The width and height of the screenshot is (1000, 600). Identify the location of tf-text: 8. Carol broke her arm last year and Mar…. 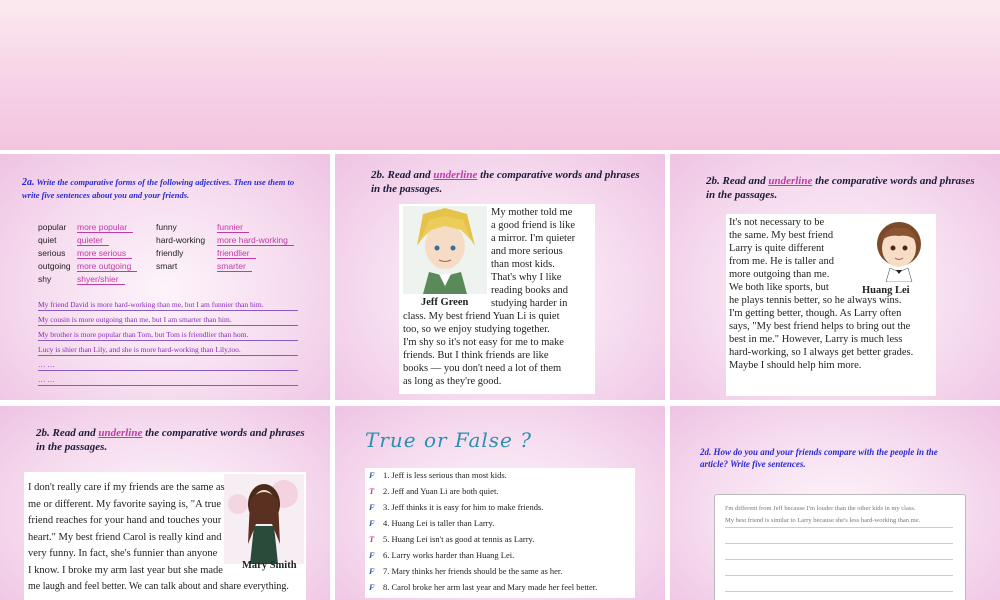
(490, 587).